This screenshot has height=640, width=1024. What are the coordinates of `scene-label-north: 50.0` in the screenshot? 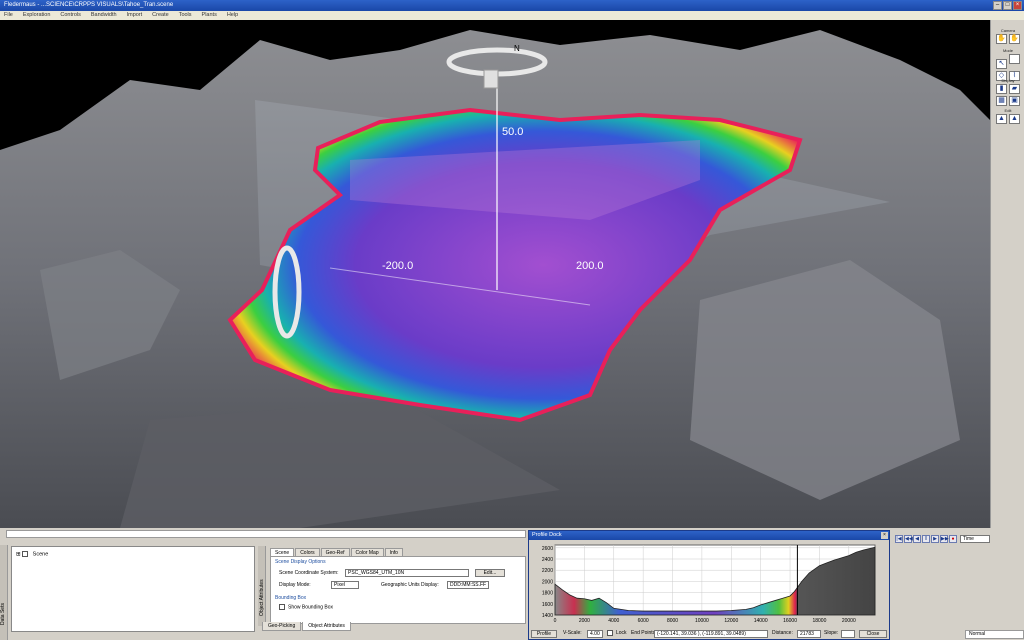 It's located at (513, 132).